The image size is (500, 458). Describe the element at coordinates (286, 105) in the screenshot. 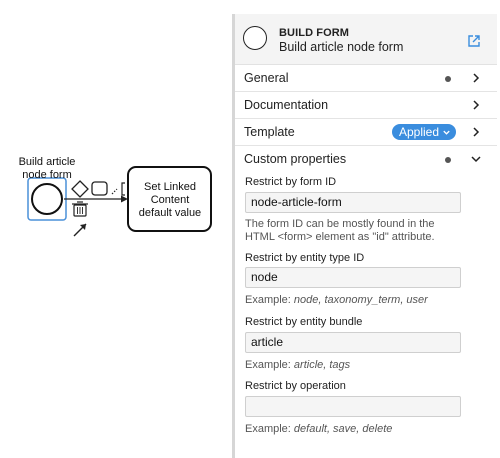

I see `group-documentation-title: Documentation` at that location.